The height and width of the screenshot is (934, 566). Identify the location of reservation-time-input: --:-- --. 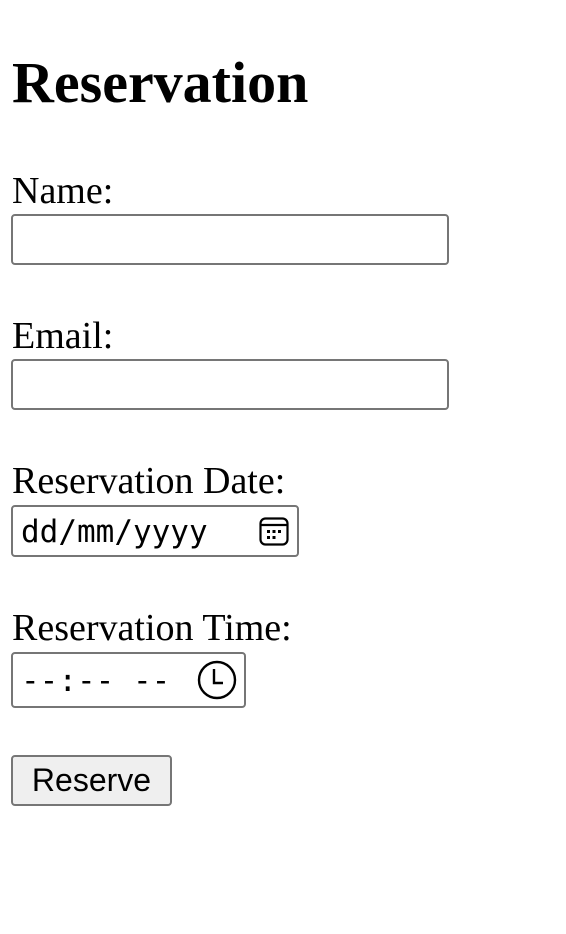
(128, 680).